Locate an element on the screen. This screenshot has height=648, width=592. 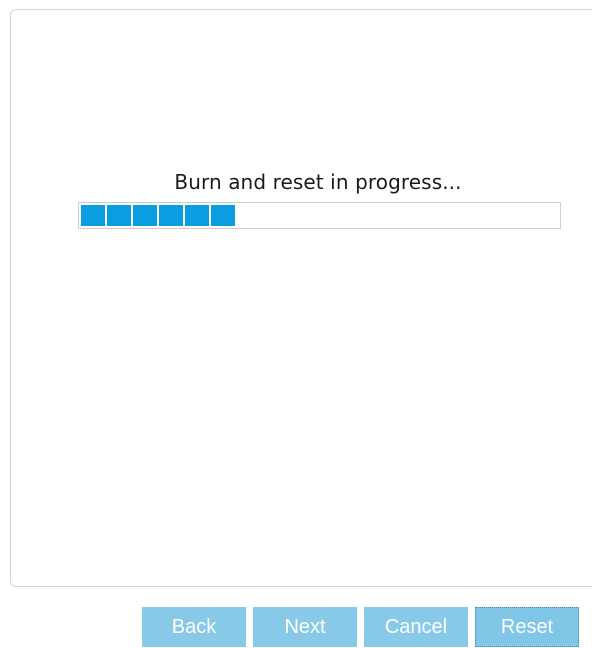
progress-bar is located at coordinates (319, 215).